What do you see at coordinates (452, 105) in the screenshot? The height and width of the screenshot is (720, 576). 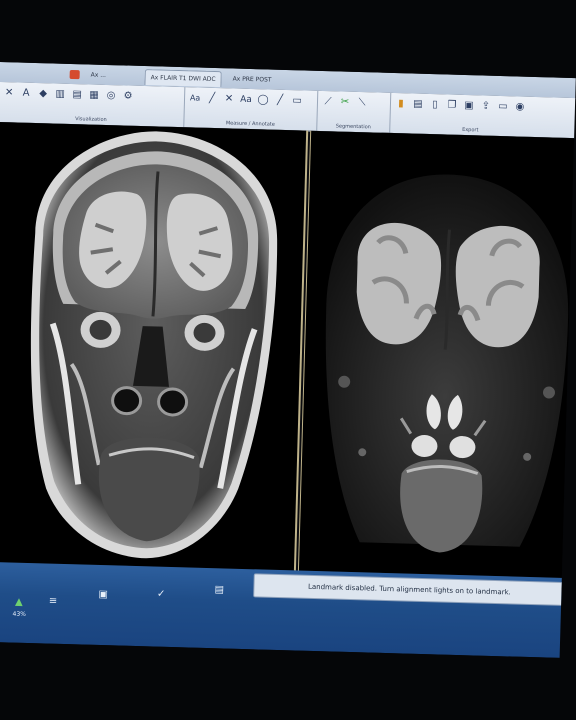 I see `copy-icon: ❐` at bounding box center [452, 105].